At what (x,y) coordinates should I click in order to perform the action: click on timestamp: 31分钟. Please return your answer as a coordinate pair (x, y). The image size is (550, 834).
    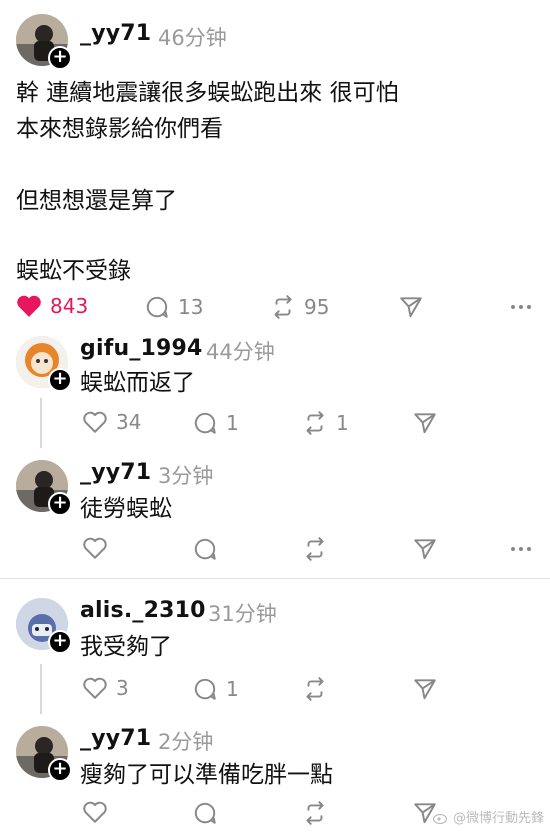
    Looking at the image, I should click on (242, 614).